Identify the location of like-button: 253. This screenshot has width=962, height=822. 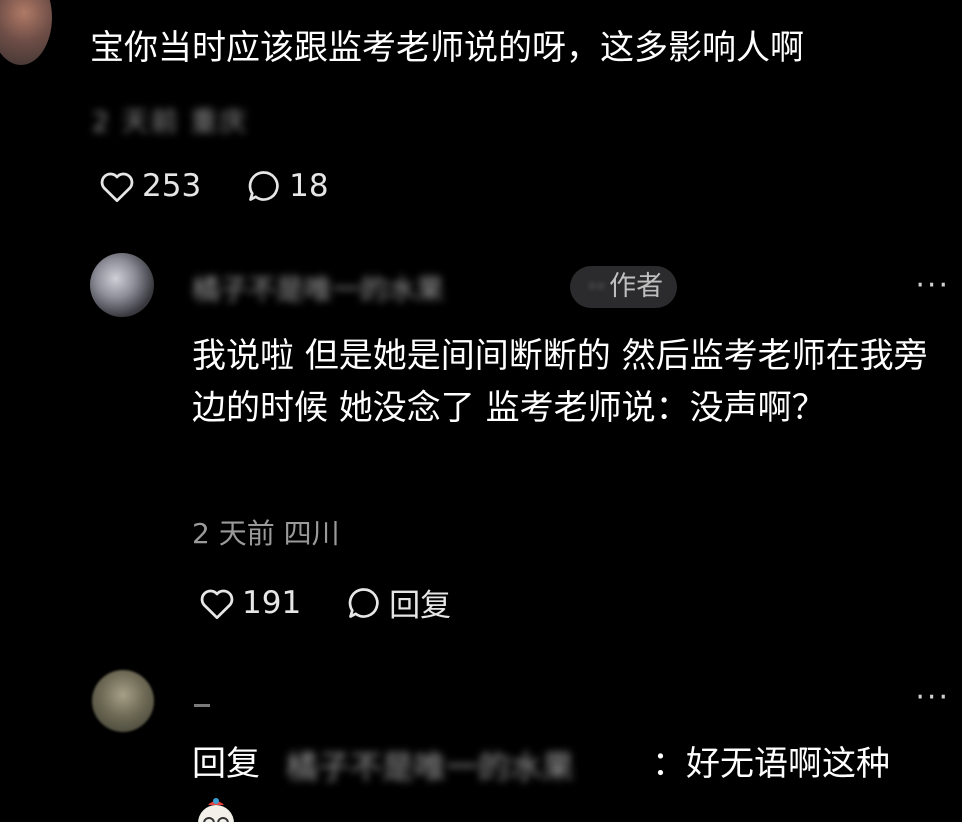
(149, 186).